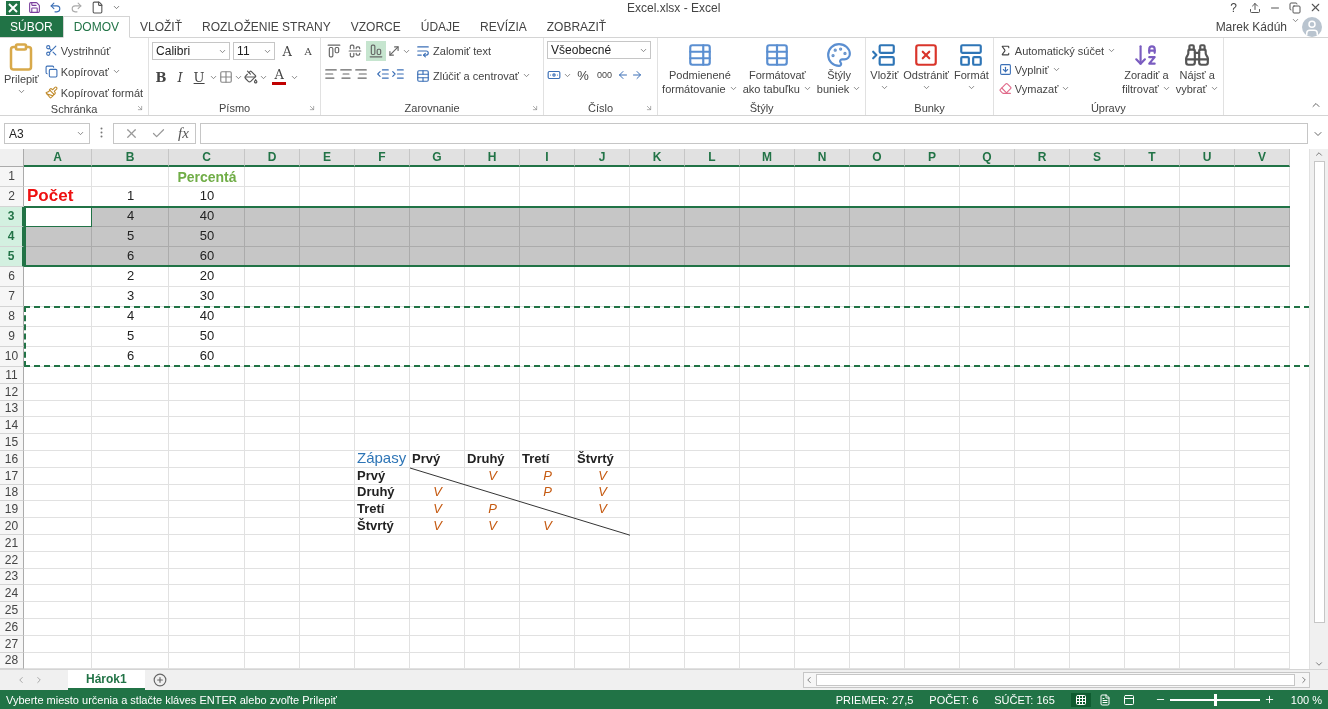 The image size is (1328, 709). What do you see at coordinates (1057, 70) in the screenshot?
I see `fill-button: Vyplniť` at bounding box center [1057, 70].